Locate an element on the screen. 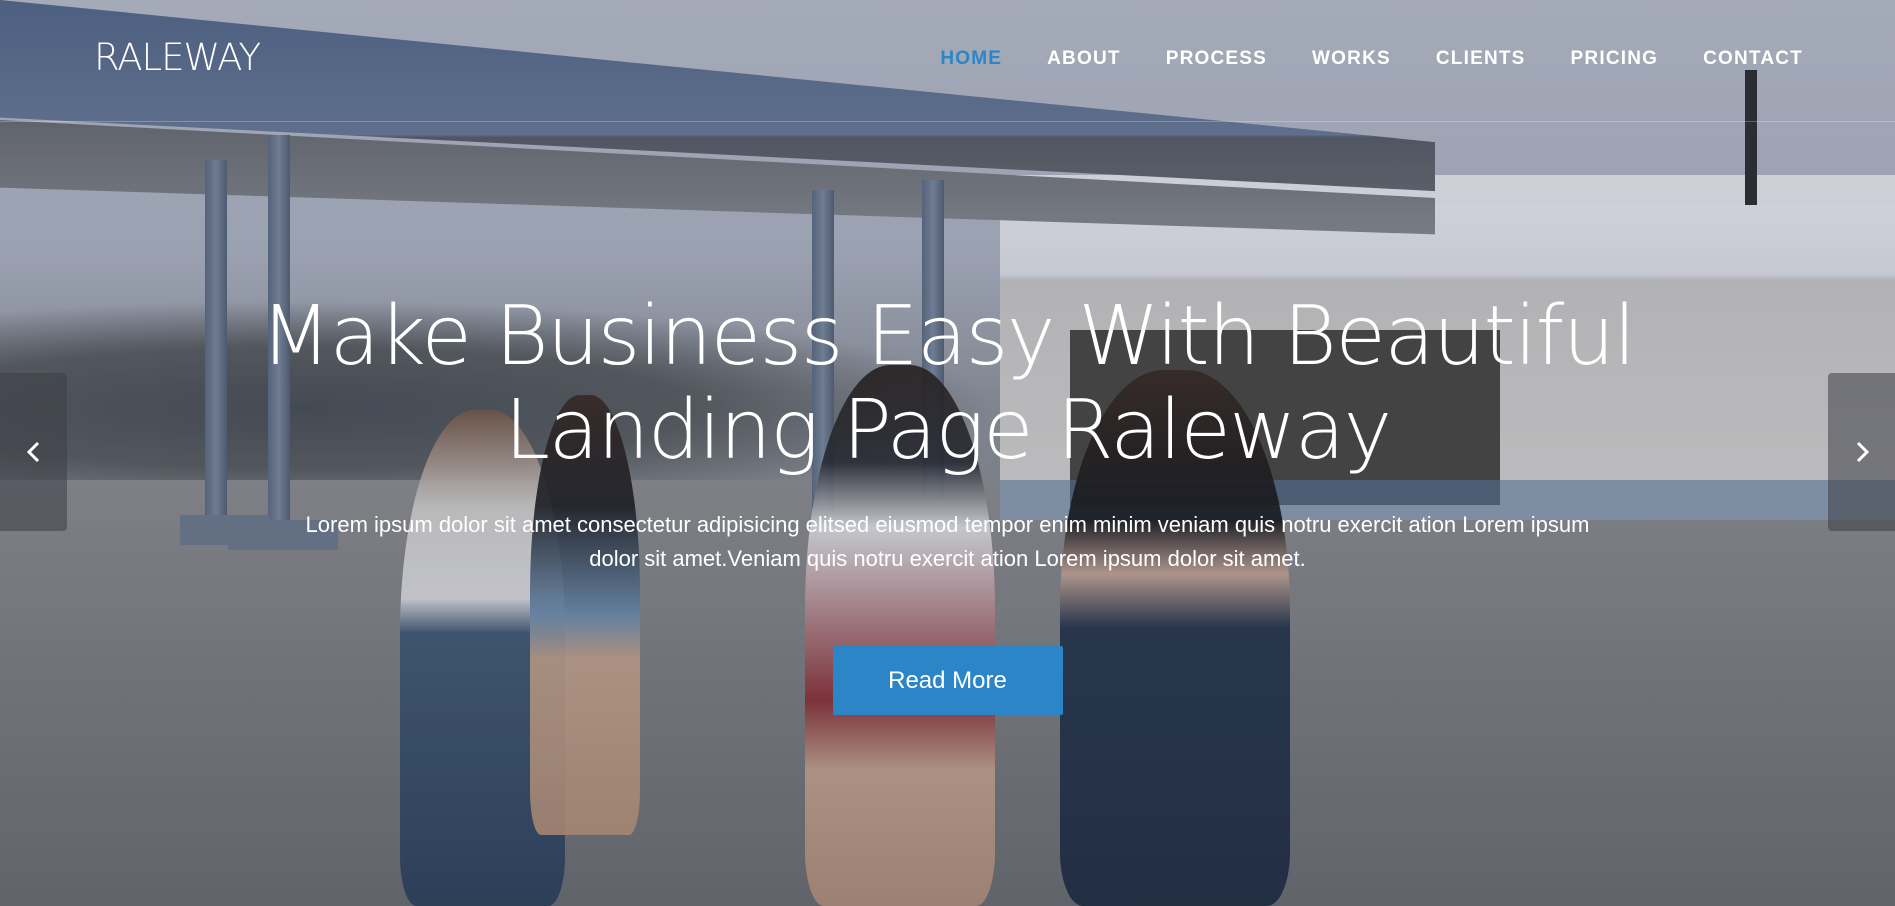  slider-next-button is located at coordinates (1861, 452).